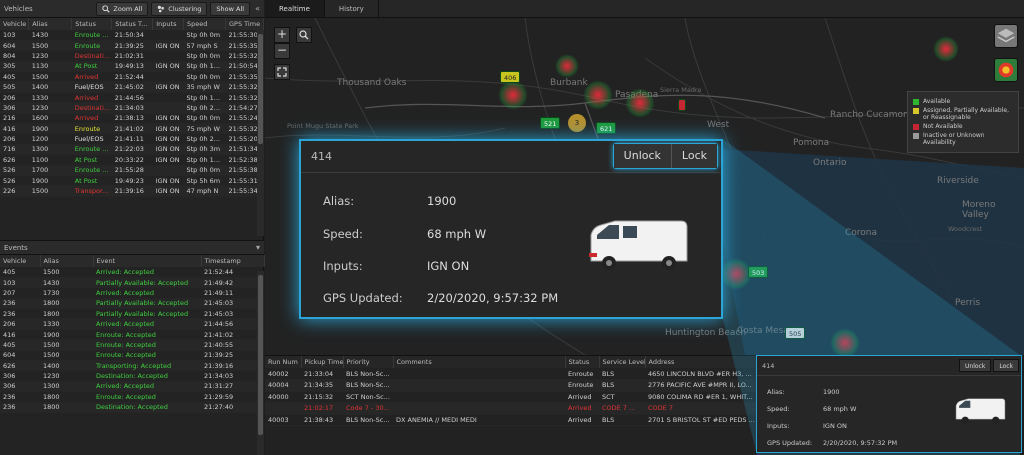  I want to click on table-cell: 206, so click(20, 324).